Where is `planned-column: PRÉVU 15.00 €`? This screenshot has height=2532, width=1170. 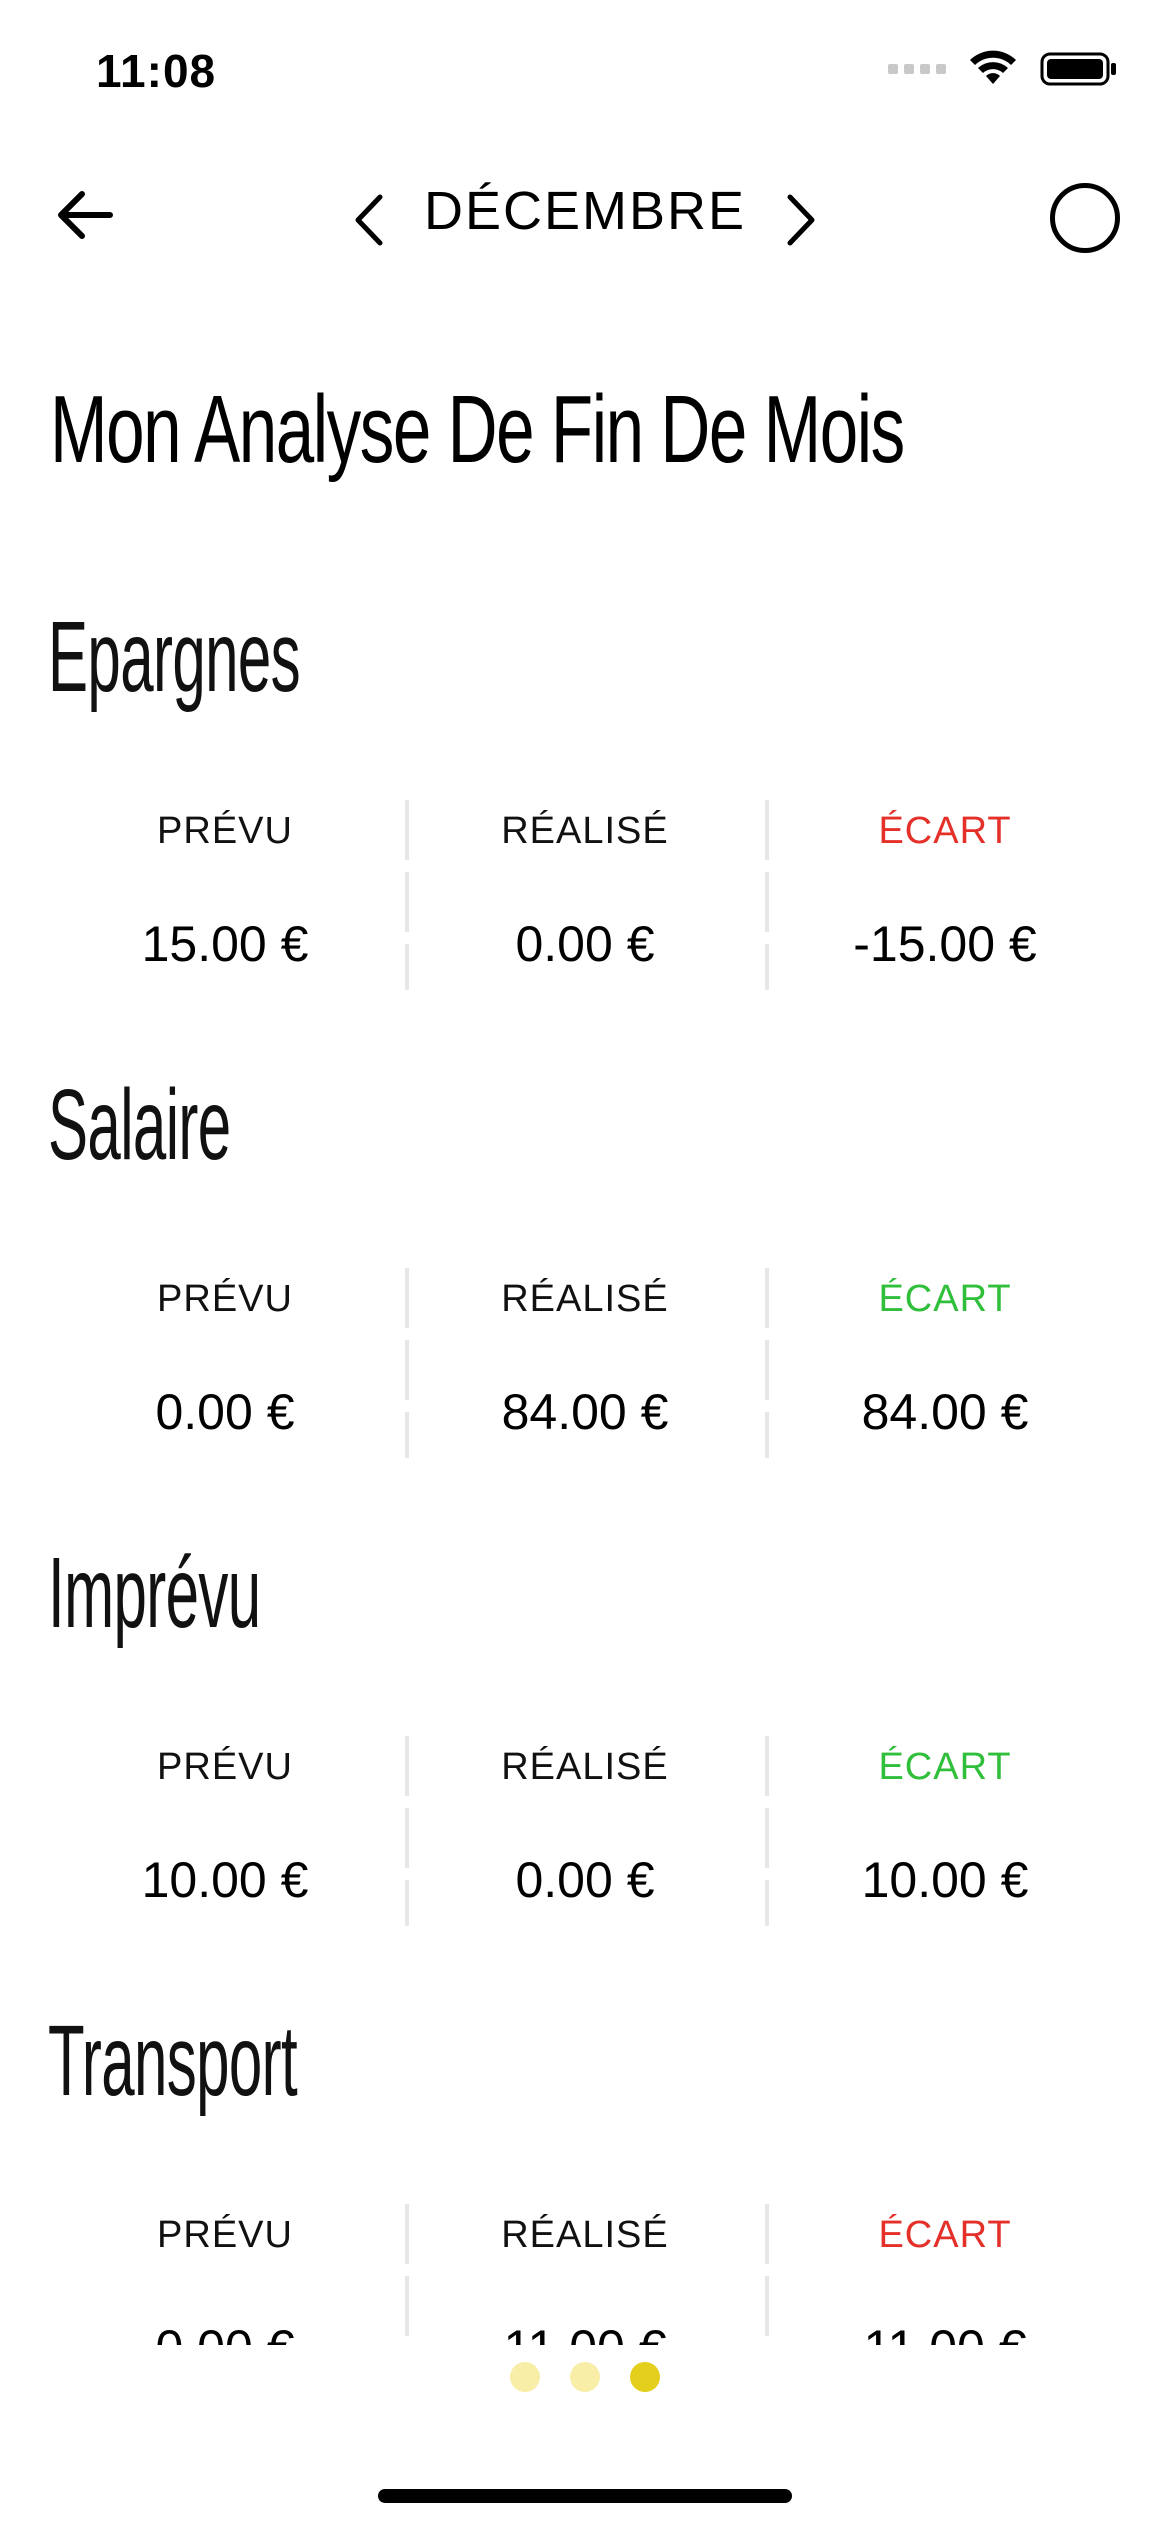
planned-column: PRÉVU 15.00 € is located at coordinates (225, 895).